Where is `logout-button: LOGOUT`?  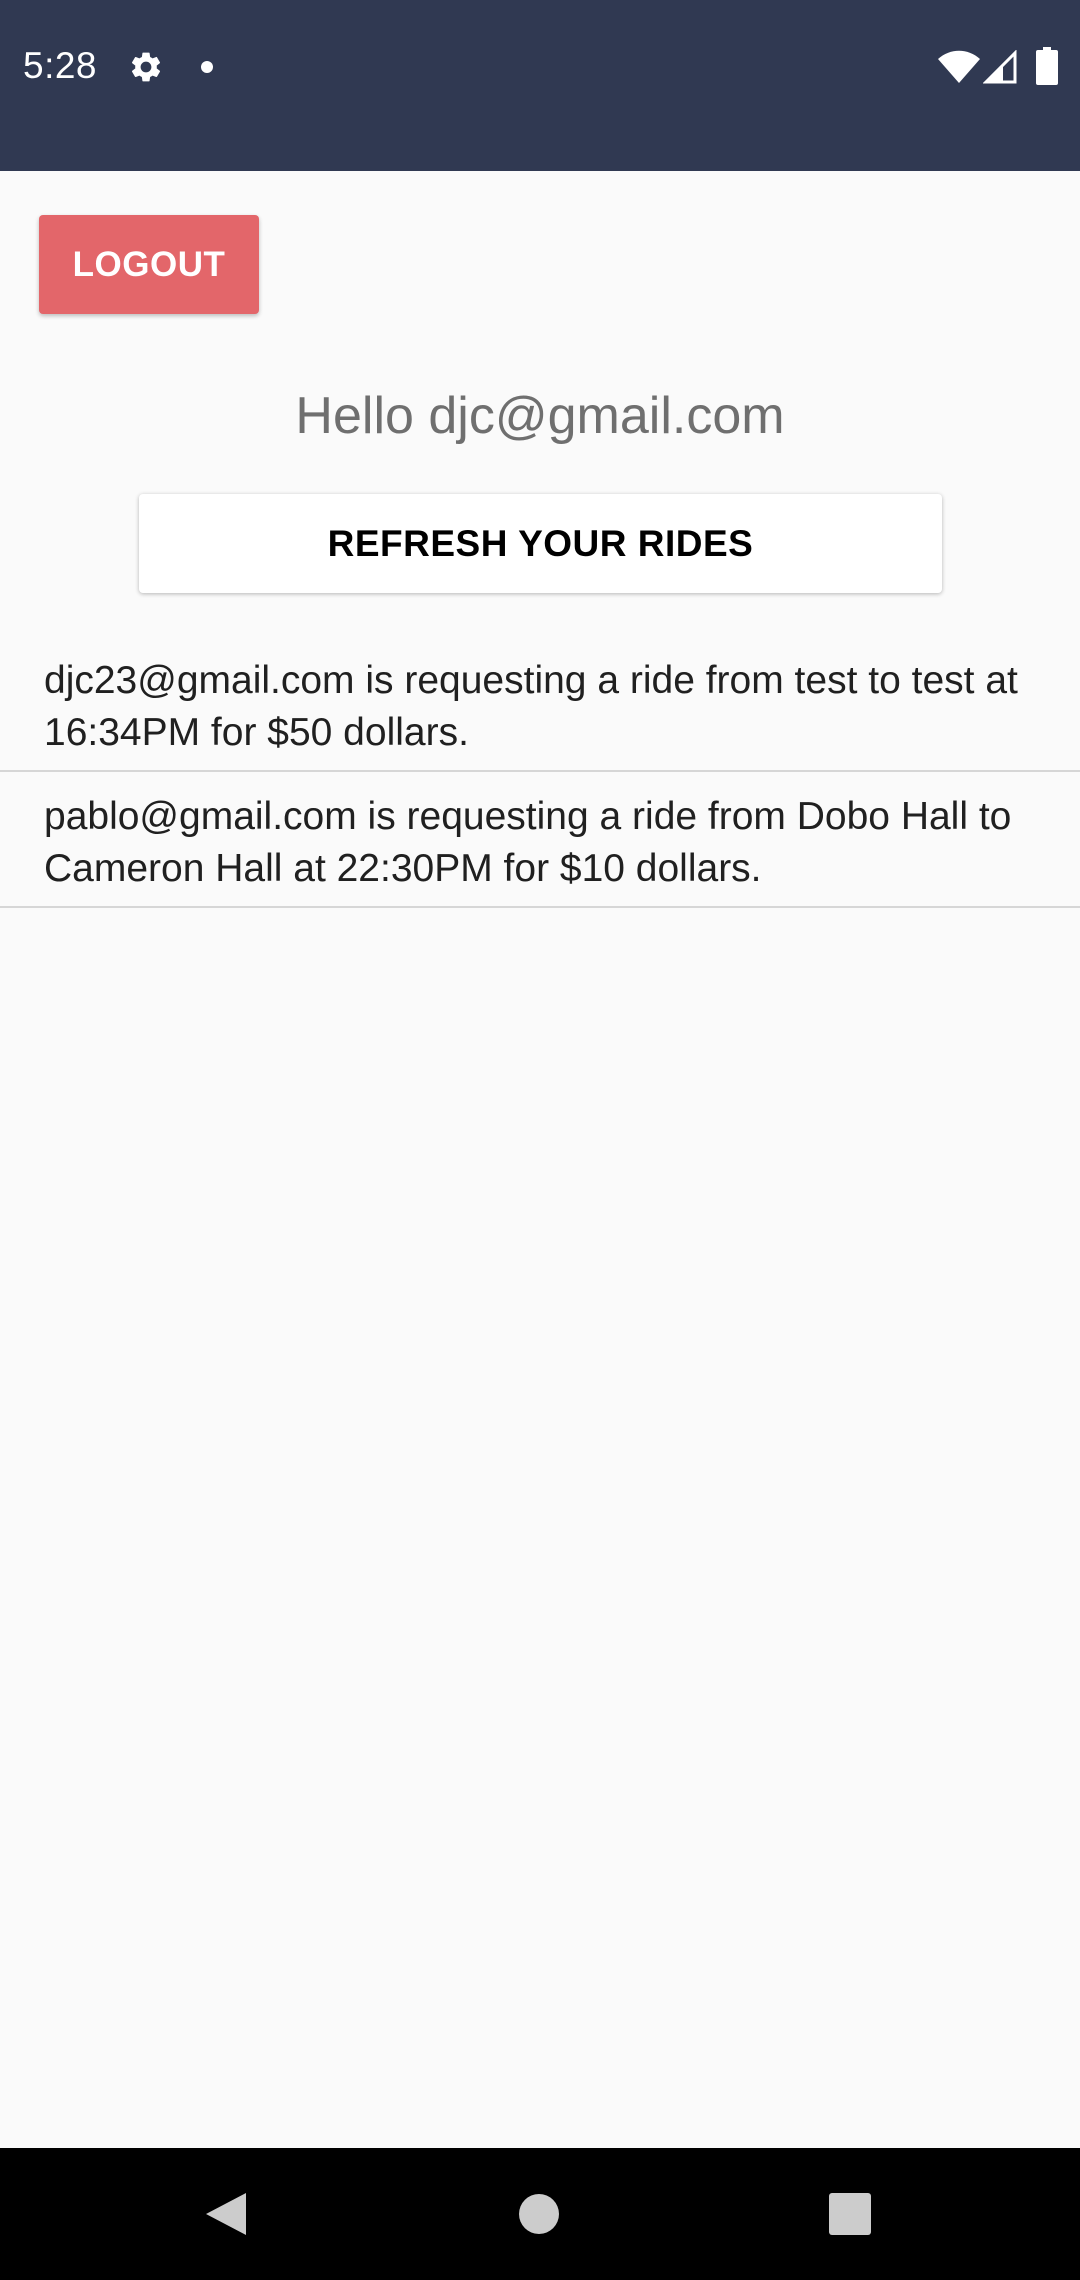 logout-button: LOGOUT is located at coordinates (149, 264).